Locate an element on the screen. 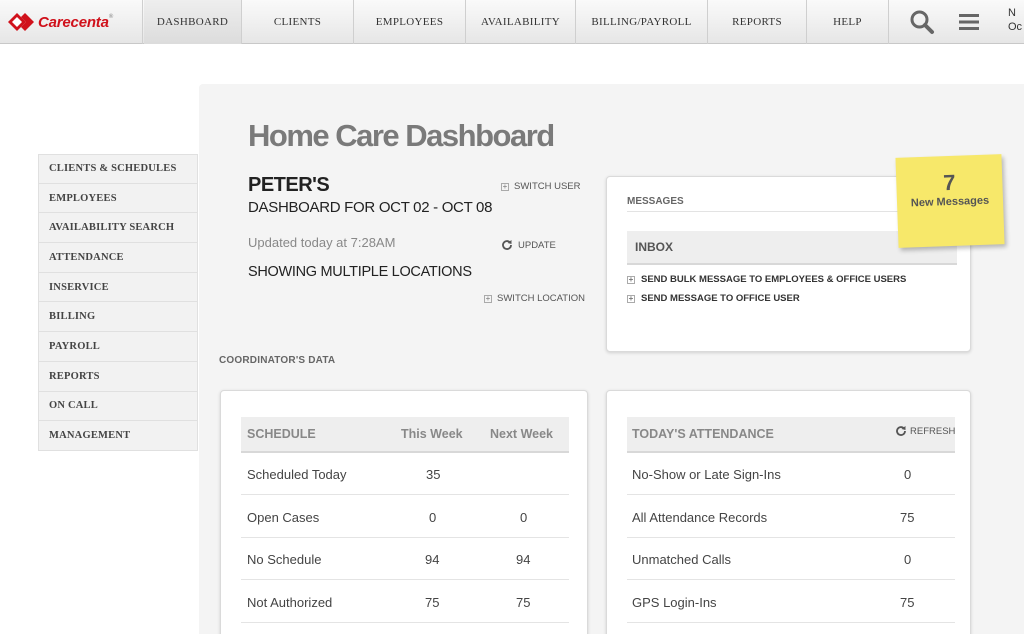 The width and height of the screenshot is (1024, 634). this-week-value: 0 is located at coordinates (433, 517).